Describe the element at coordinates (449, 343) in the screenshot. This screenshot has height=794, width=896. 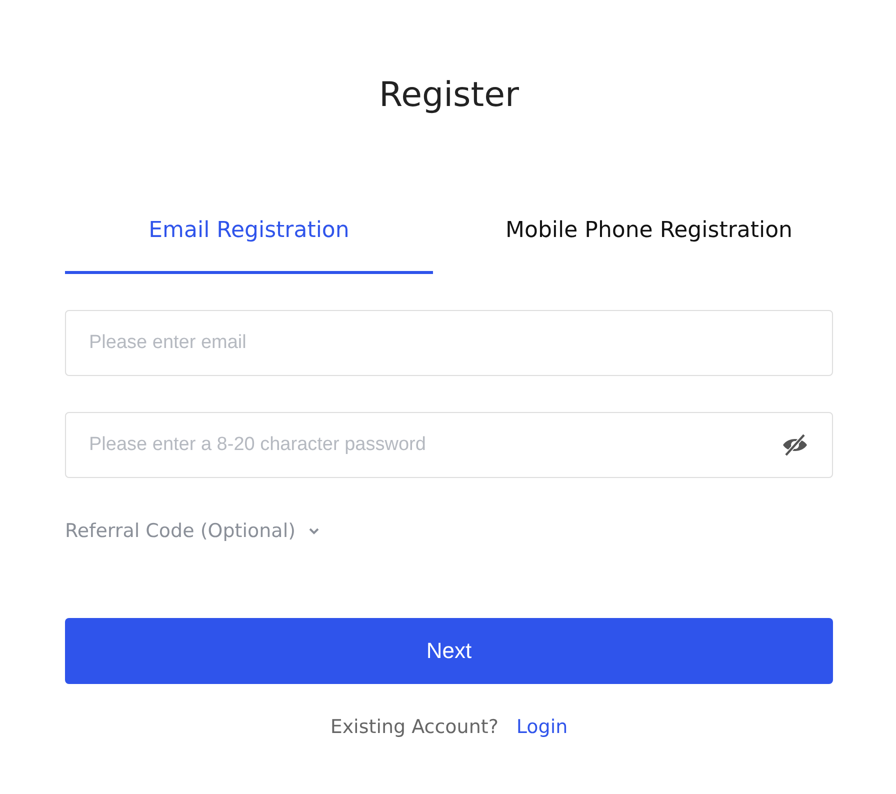
I see `email-field: Please enter email` at that location.